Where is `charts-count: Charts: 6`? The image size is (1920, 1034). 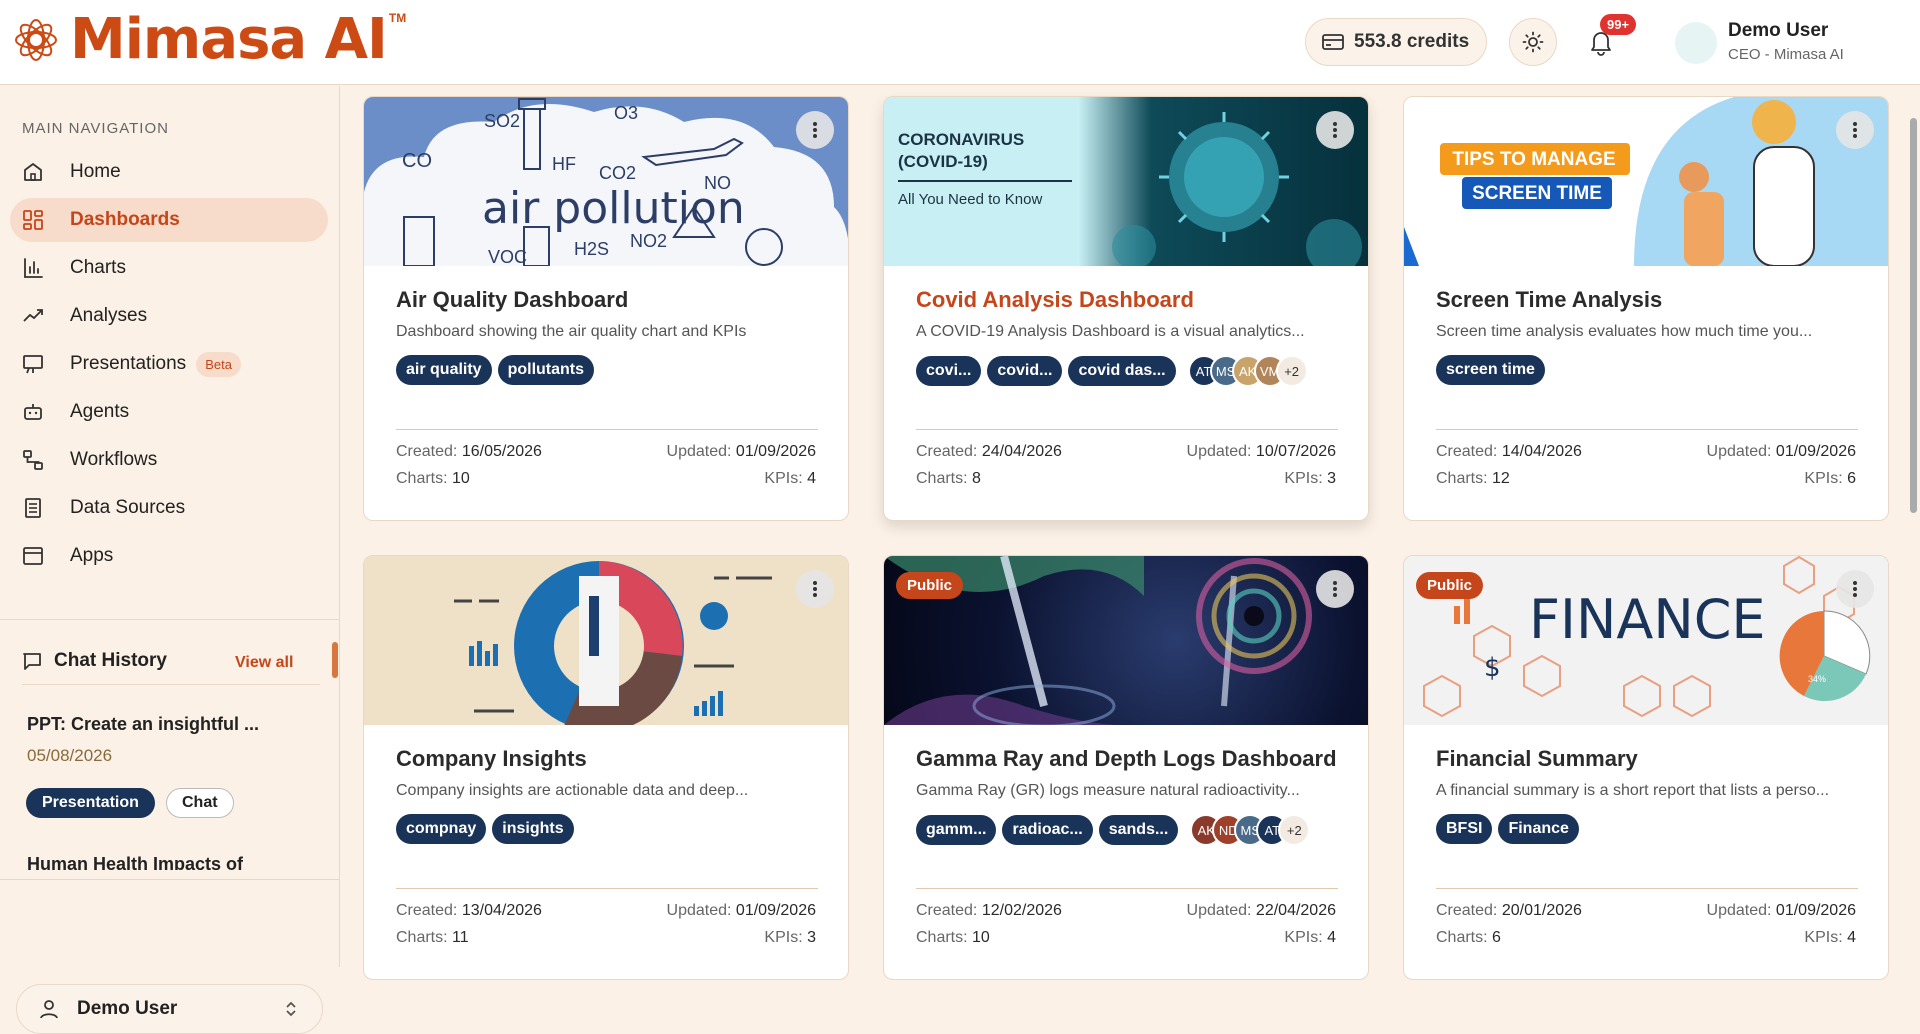 charts-count: Charts: 6 is located at coordinates (1468, 937).